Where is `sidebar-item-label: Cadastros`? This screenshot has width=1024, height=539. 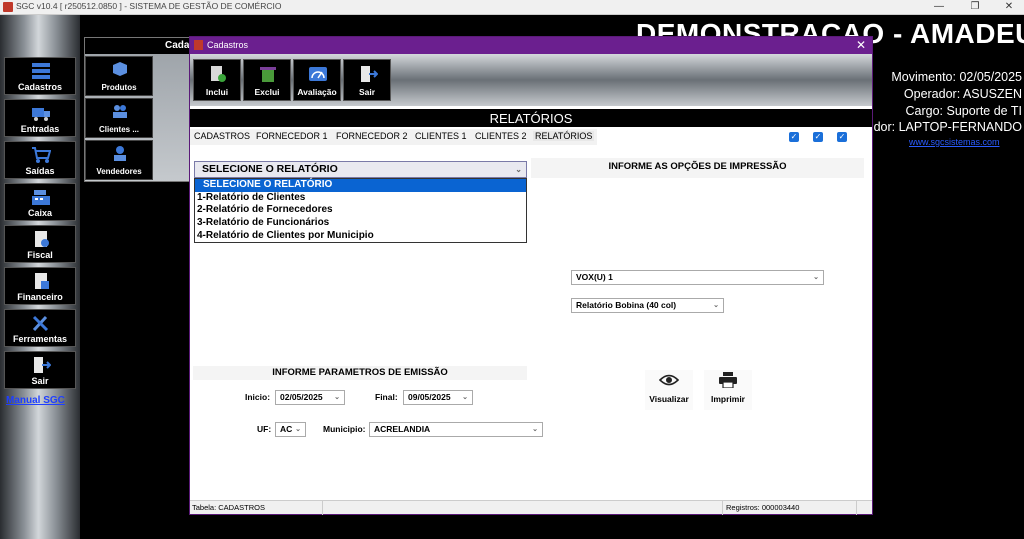 sidebar-item-label: Cadastros is located at coordinates (39, 87).